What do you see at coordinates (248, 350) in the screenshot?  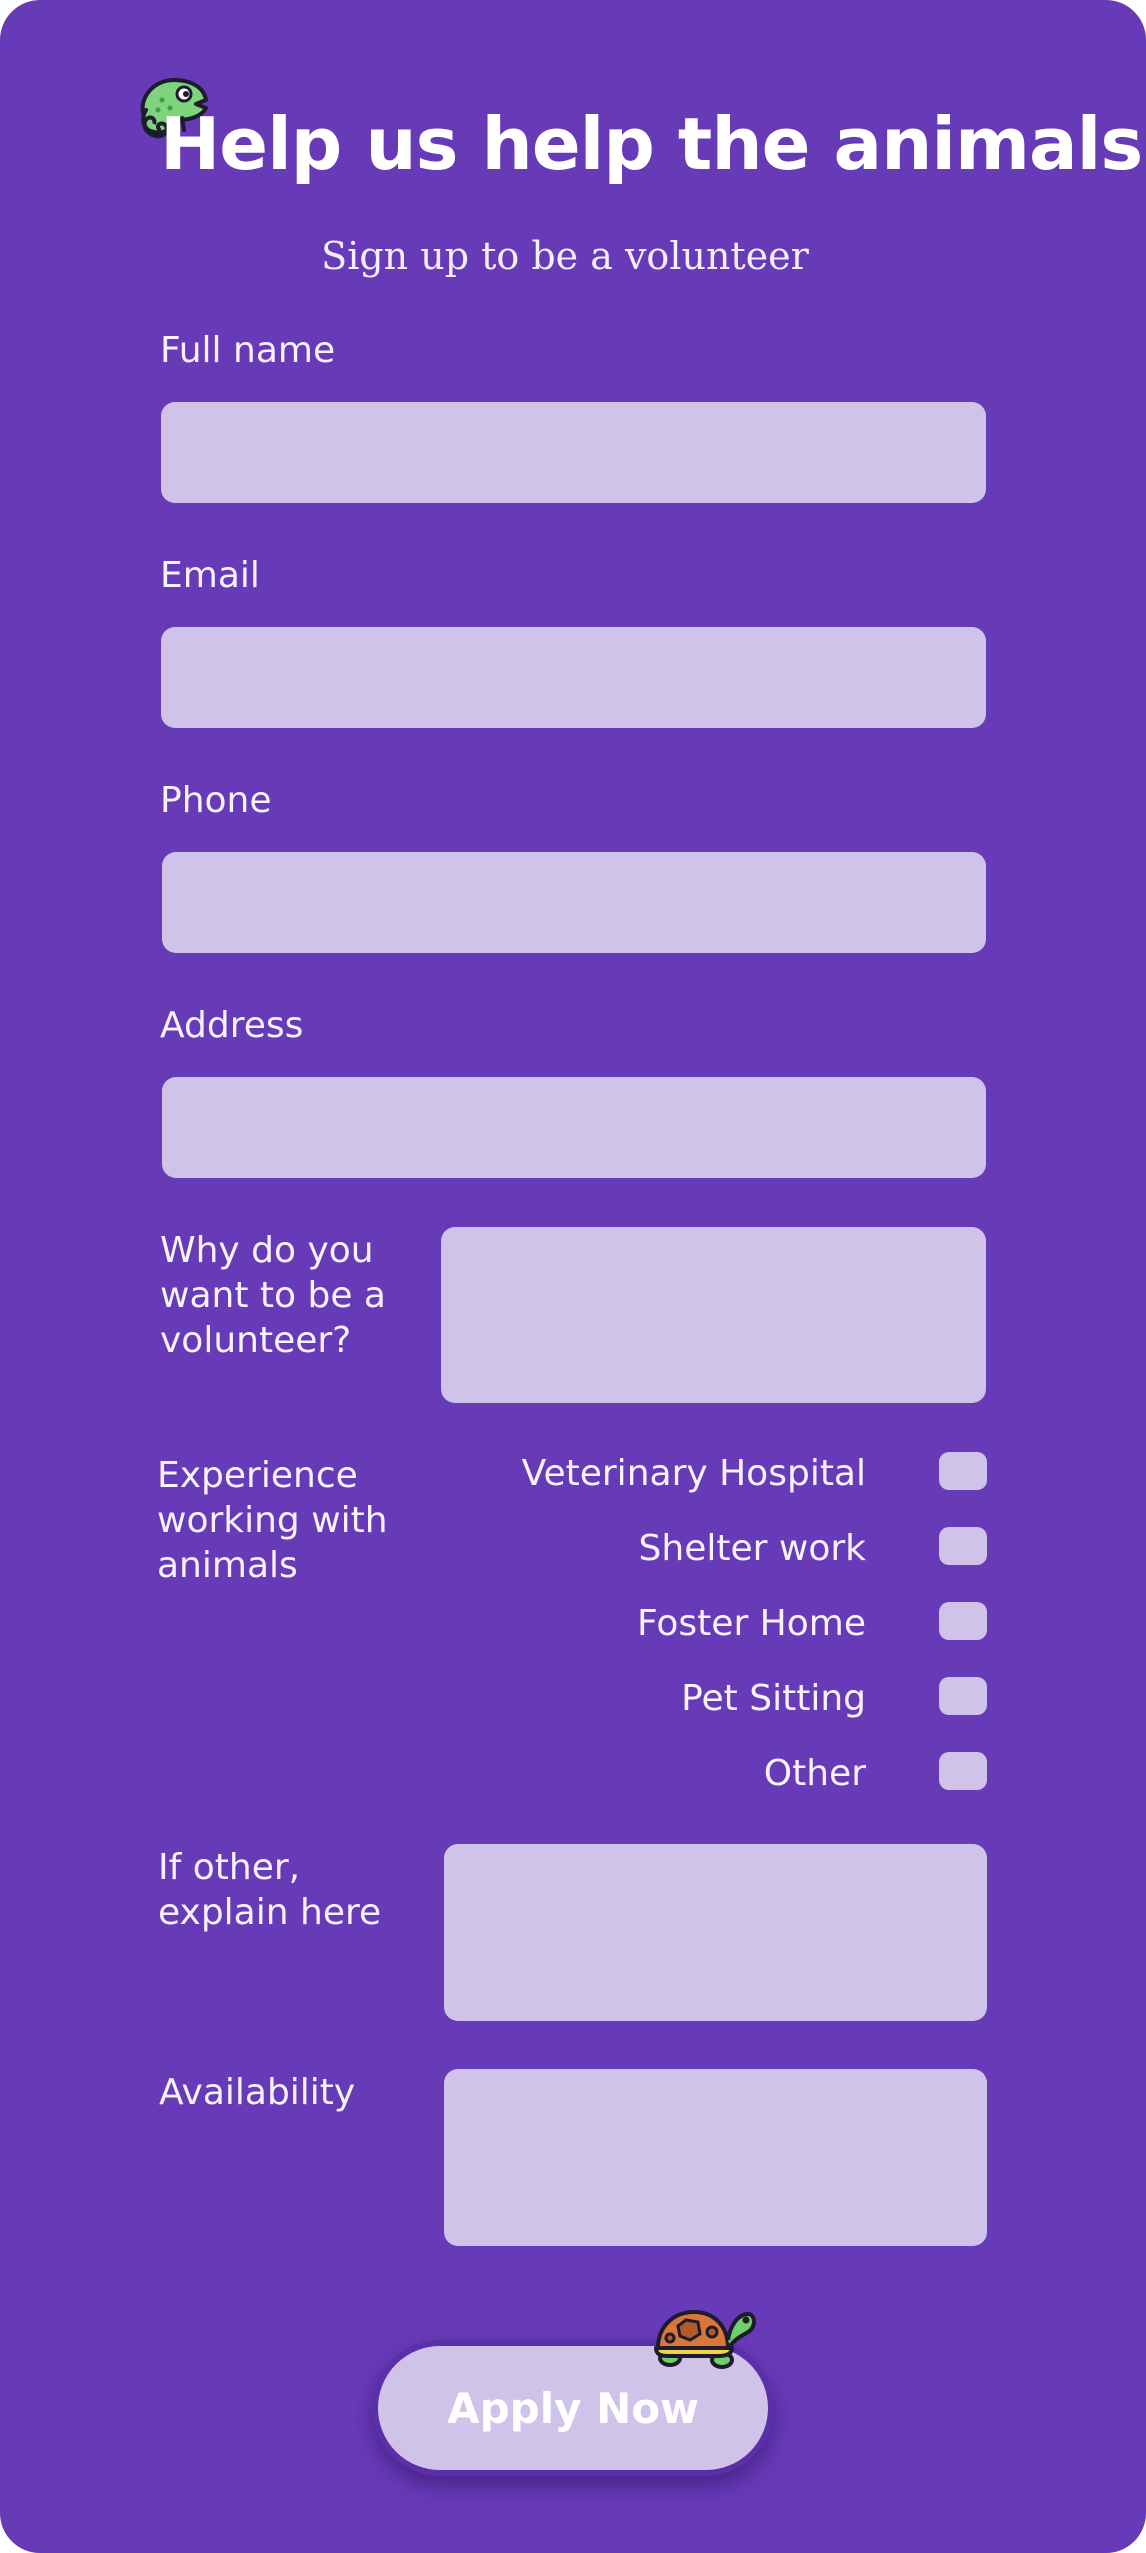 I see `full-name-label: Full name` at bounding box center [248, 350].